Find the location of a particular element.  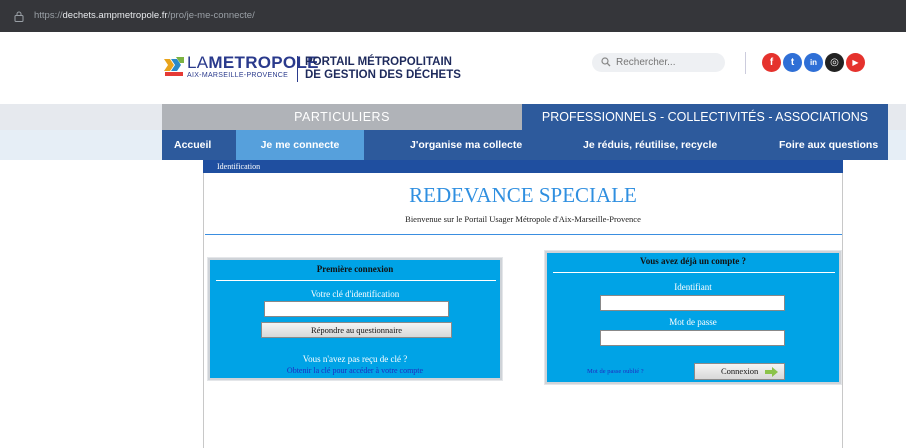

nav-organise-collecte: J'organise ma collecte is located at coordinates (466, 145).